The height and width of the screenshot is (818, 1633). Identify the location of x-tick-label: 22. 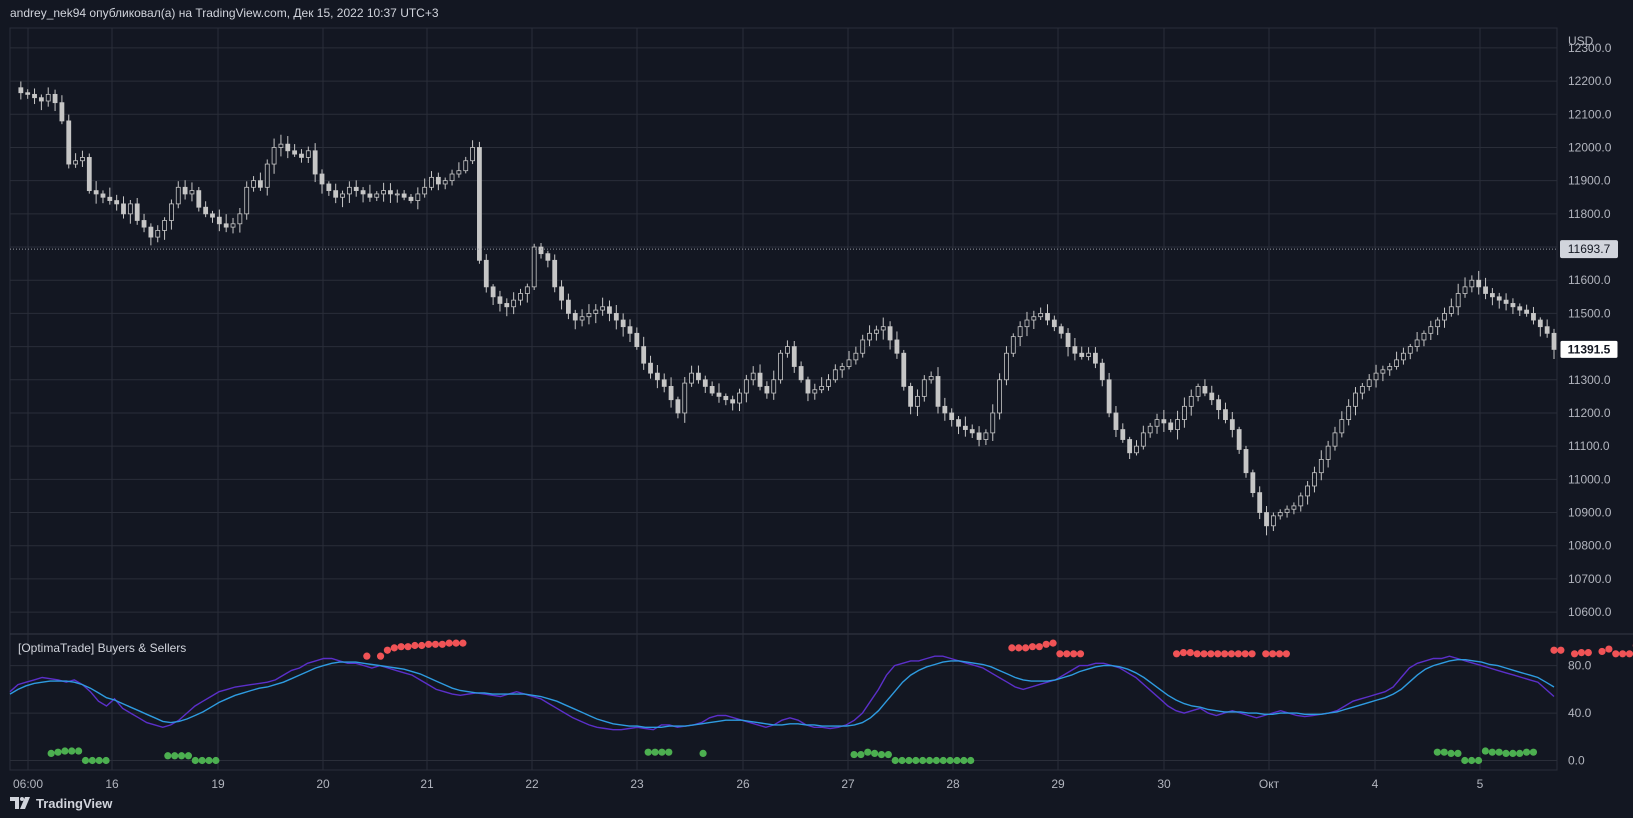
(532, 783).